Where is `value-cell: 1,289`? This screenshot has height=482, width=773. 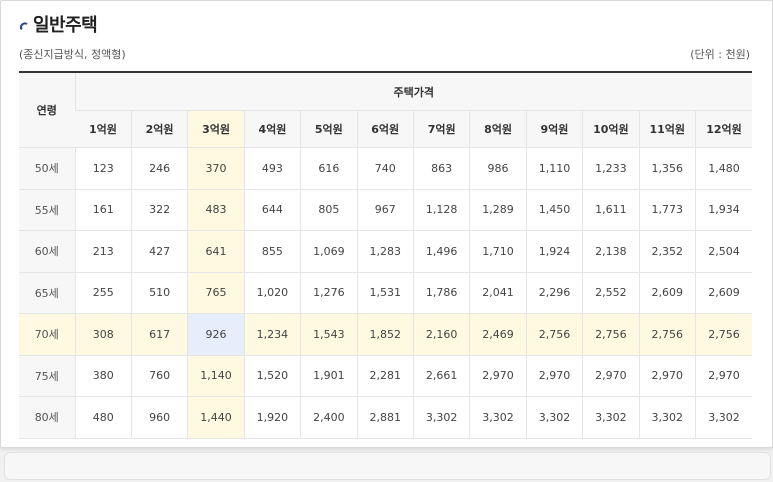
value-cell: 1,289 is located at coordinates (498, 210).